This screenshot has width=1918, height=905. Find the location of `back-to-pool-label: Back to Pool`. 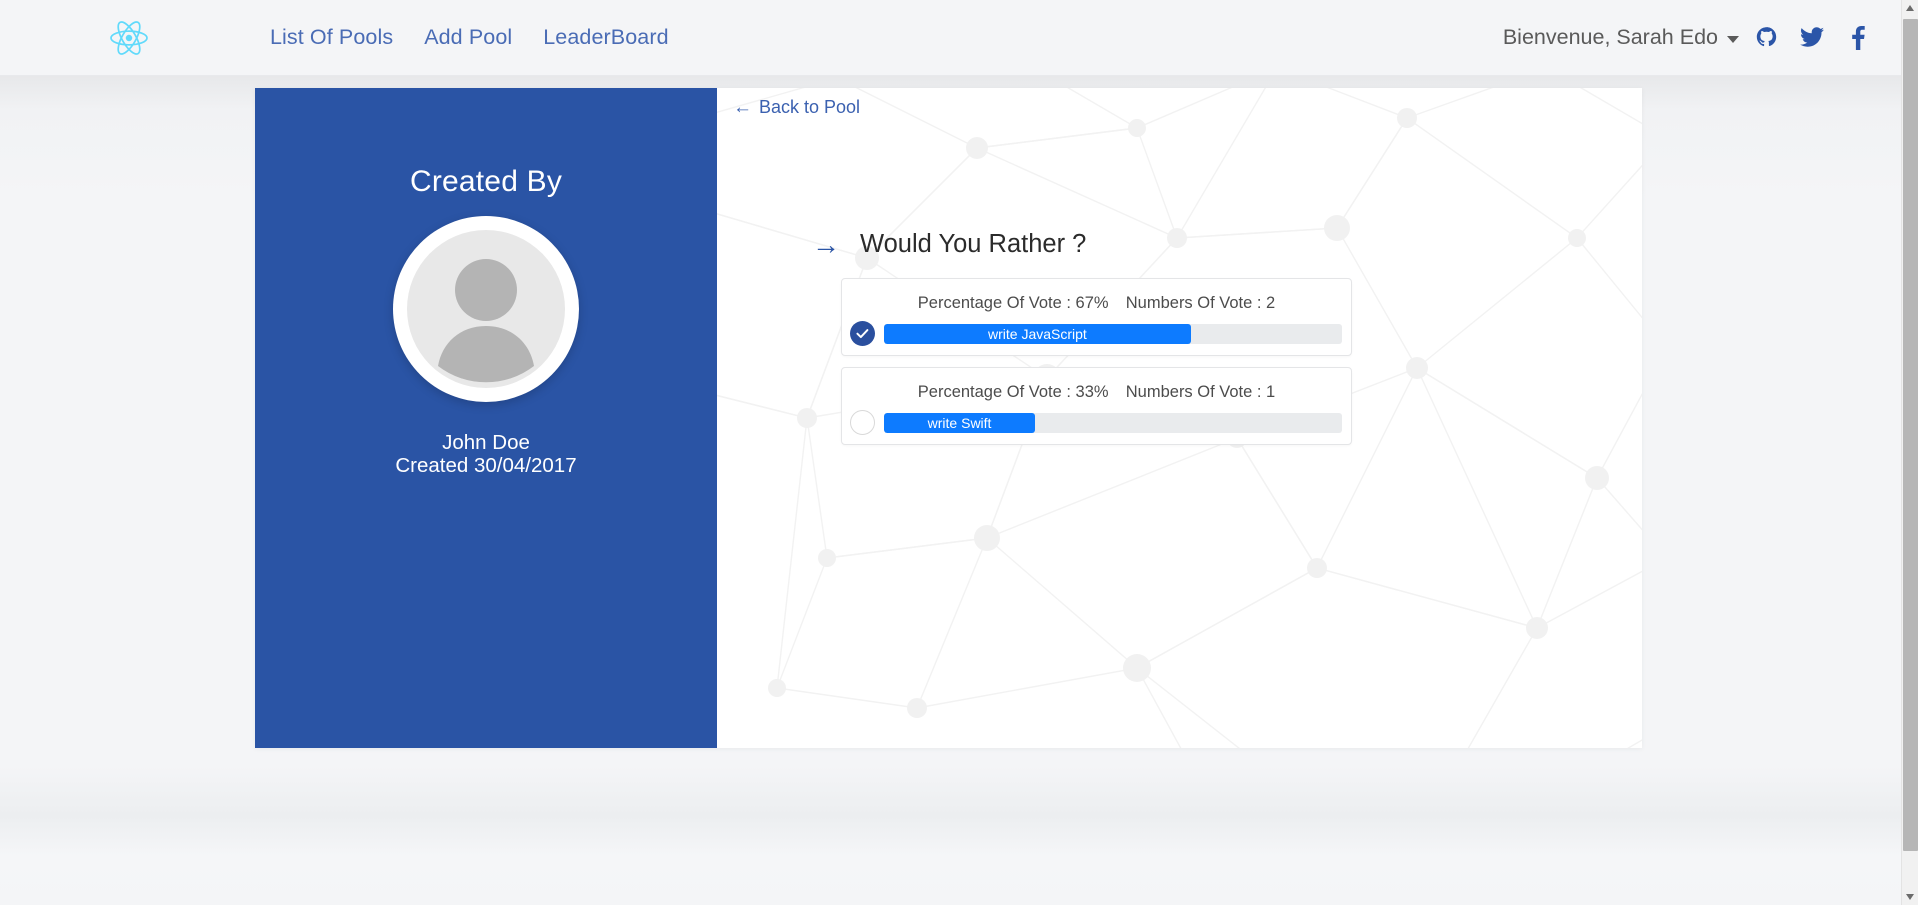

back-to-pool-label: Back to Pool is located at coordinates (810, 107).